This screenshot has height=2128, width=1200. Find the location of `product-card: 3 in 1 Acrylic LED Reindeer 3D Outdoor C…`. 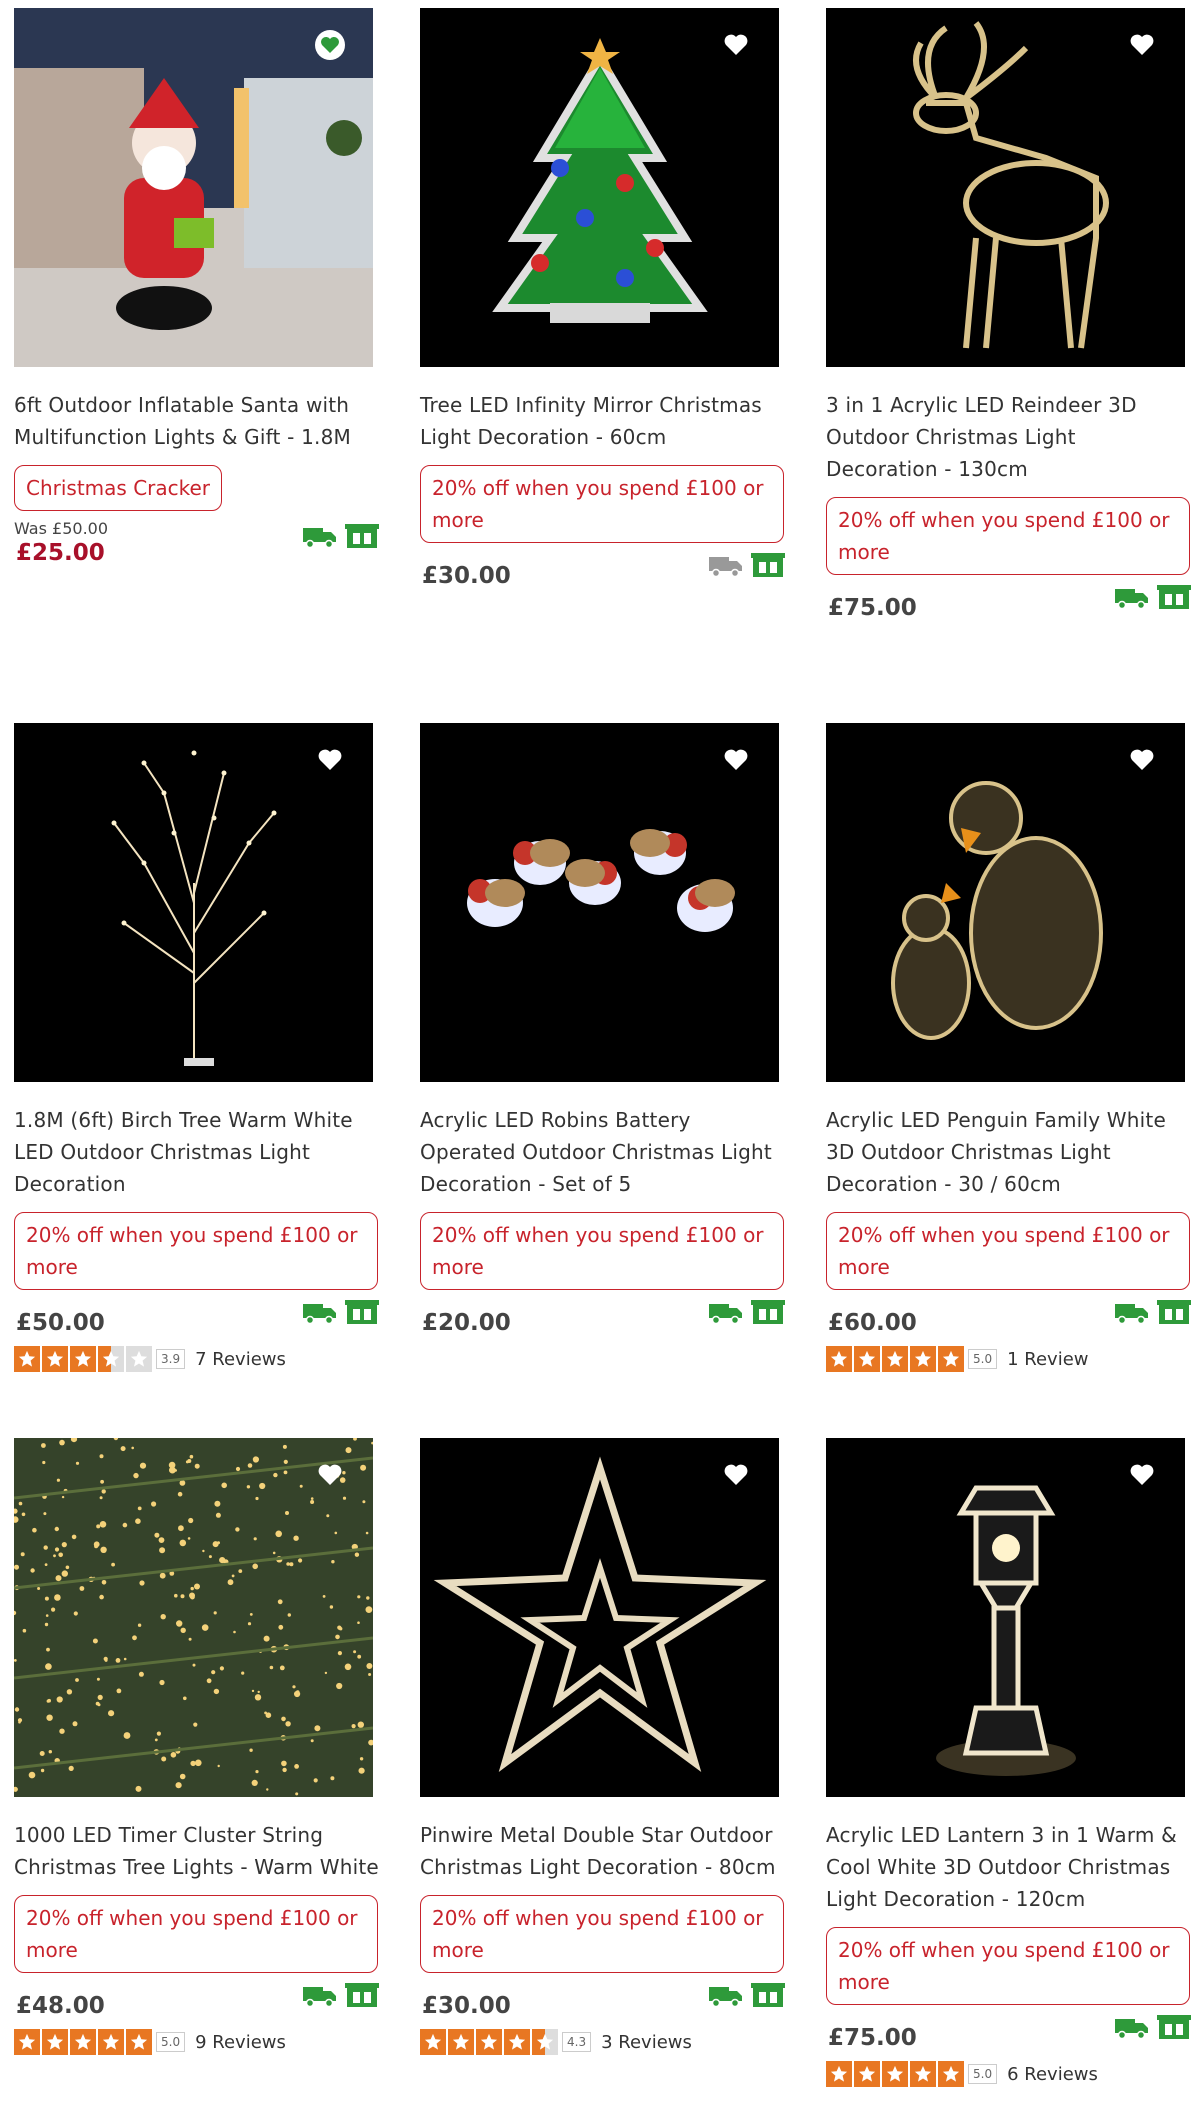

product-card: 3 in 1 Acrylic LED Reindeer 3D Outdoor C… is located at coordinates (1008, 315).